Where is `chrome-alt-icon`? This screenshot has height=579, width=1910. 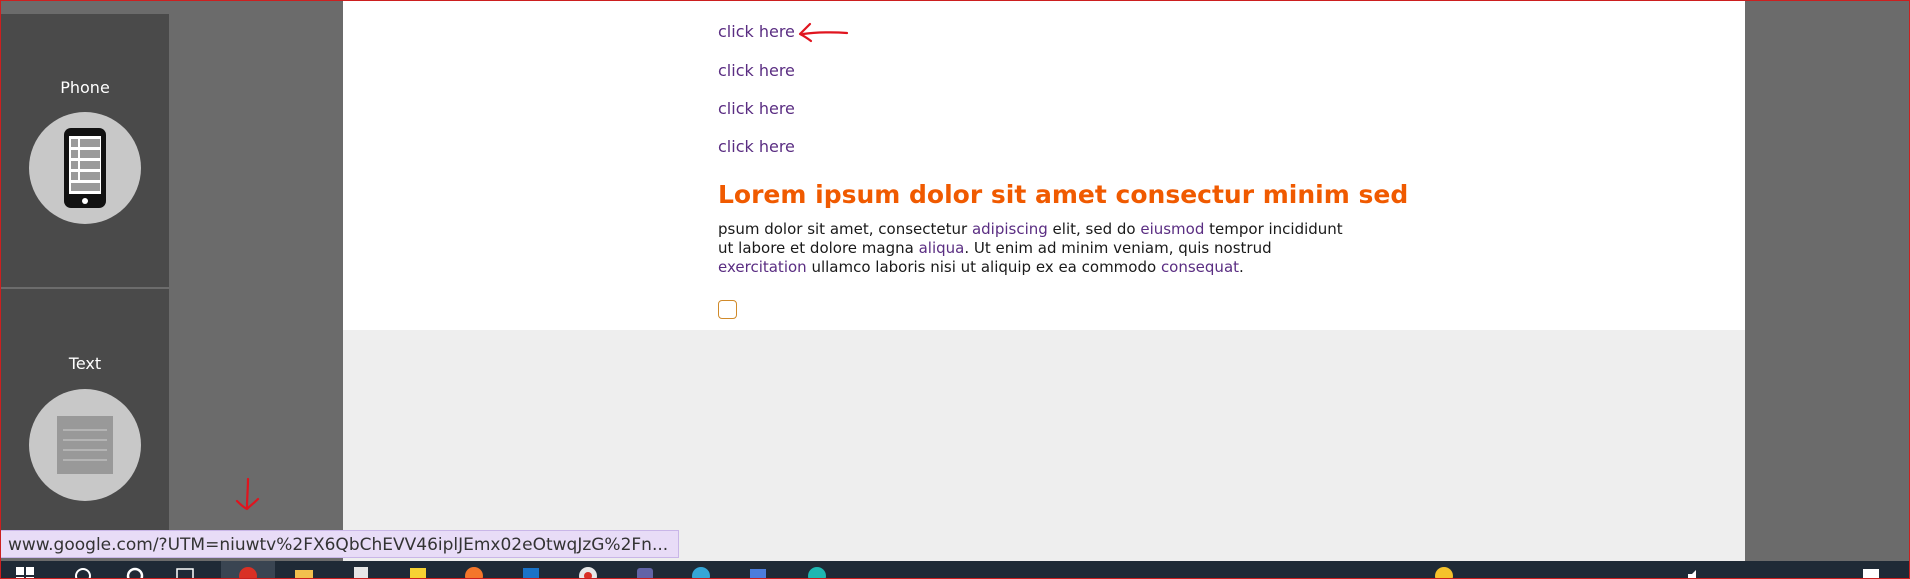 chrome-alt-icon is located at coordinates (588, 572).